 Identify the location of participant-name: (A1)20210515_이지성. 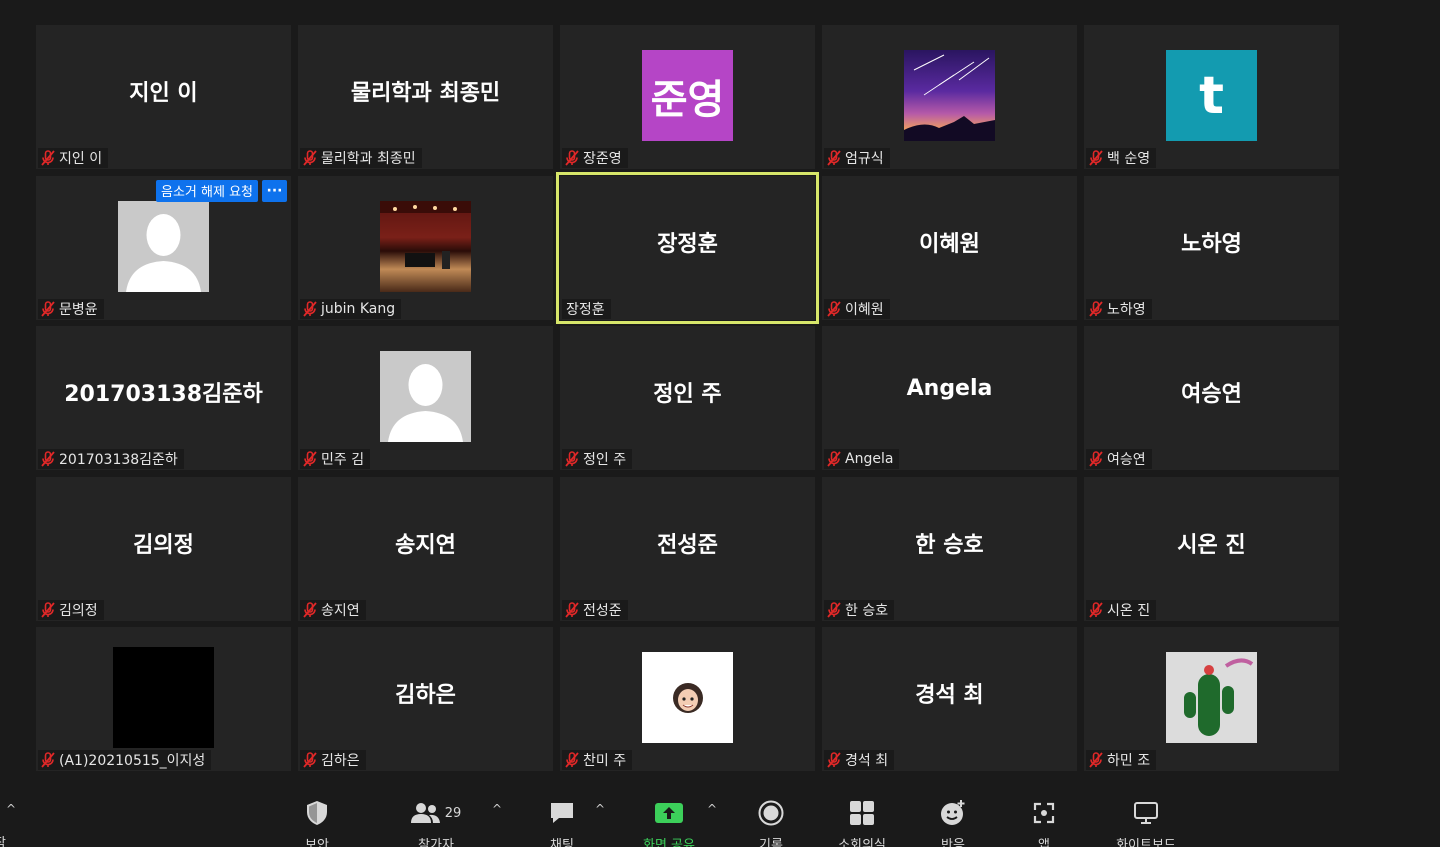
(132, 761).